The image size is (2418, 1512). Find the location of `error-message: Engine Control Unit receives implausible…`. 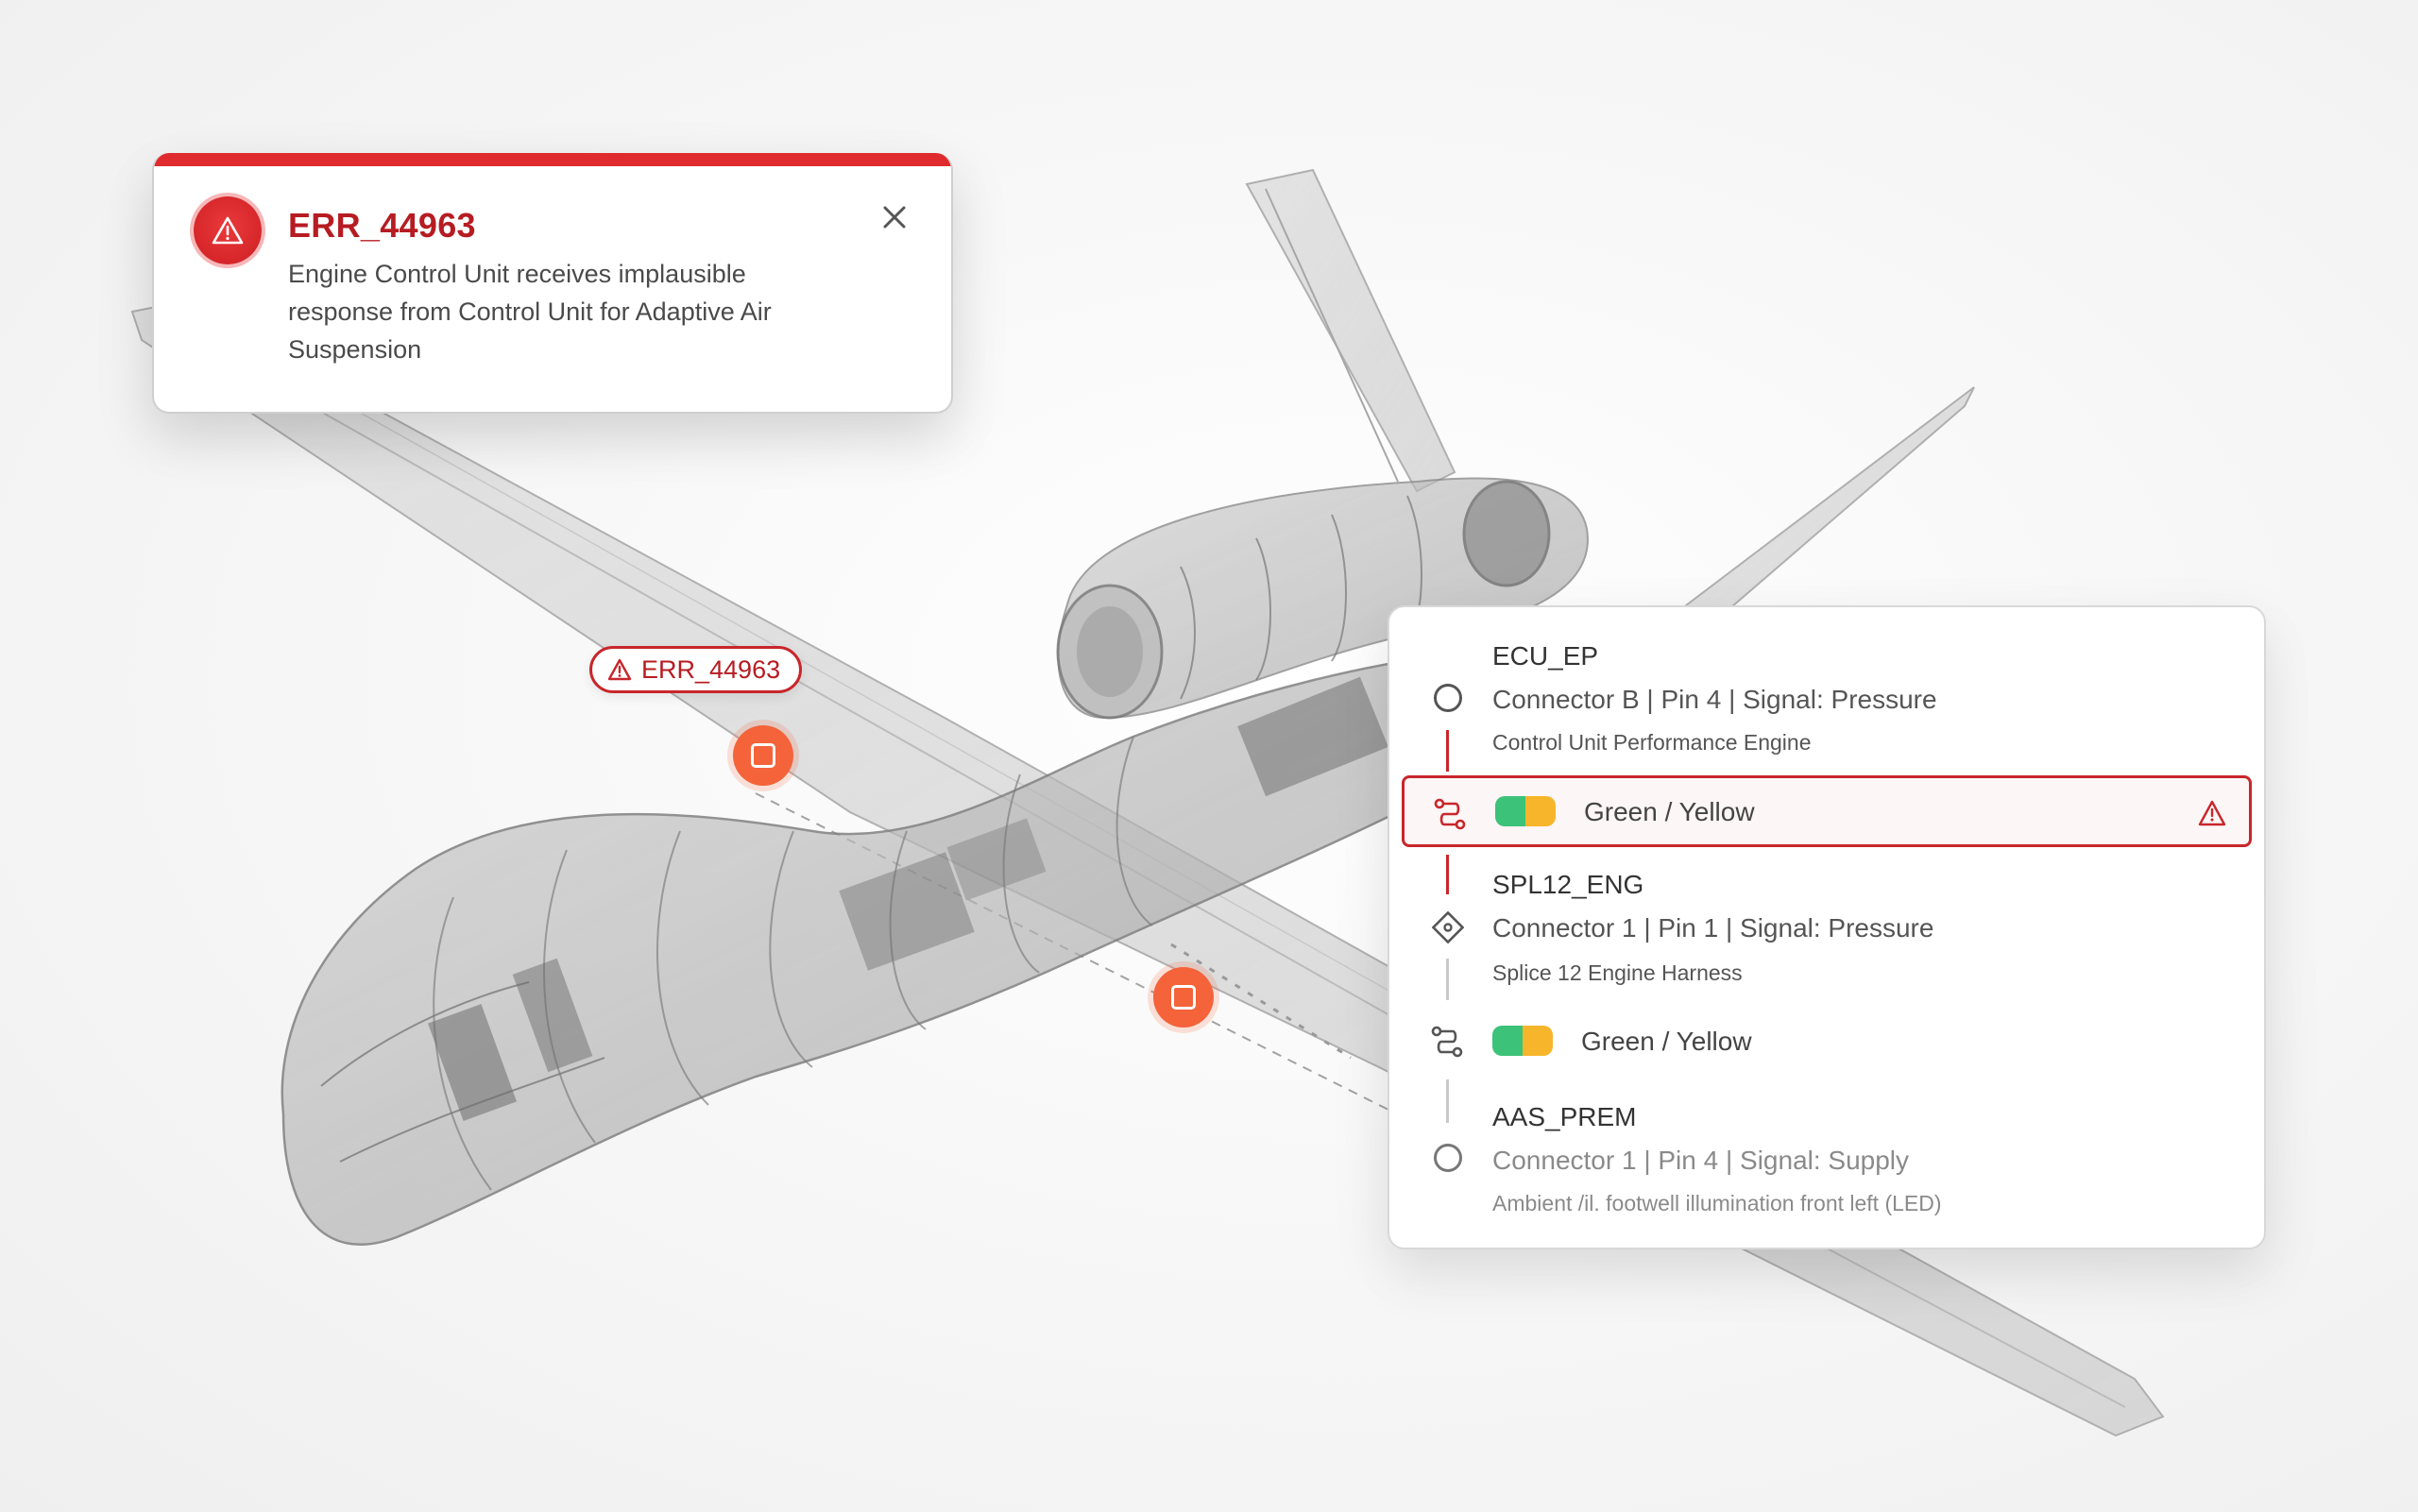

error-message: Engine Control Unit receives implausible… is located at coordinates (530, 312).